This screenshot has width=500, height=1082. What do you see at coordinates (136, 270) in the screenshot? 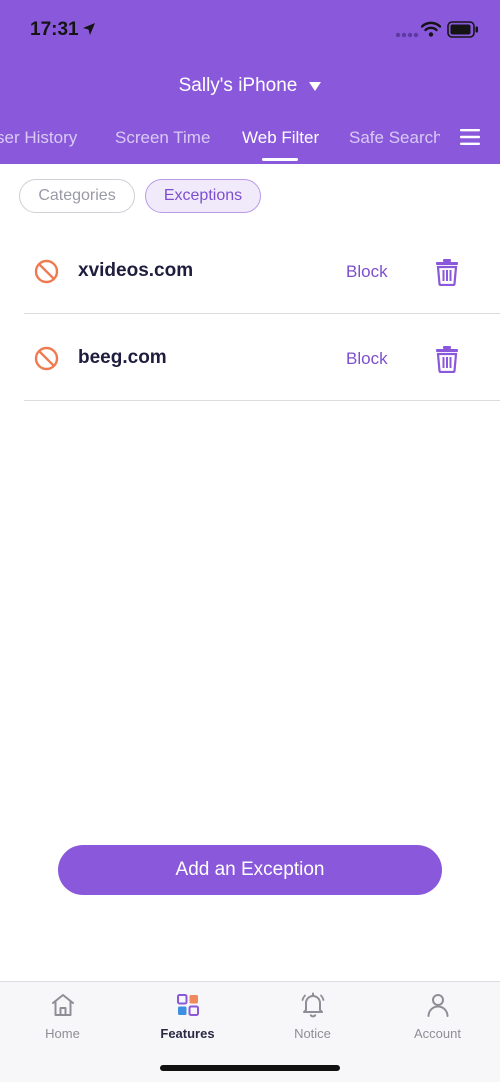
I see `exception-domain: xvideos.com` at bounding box center [136, 270].